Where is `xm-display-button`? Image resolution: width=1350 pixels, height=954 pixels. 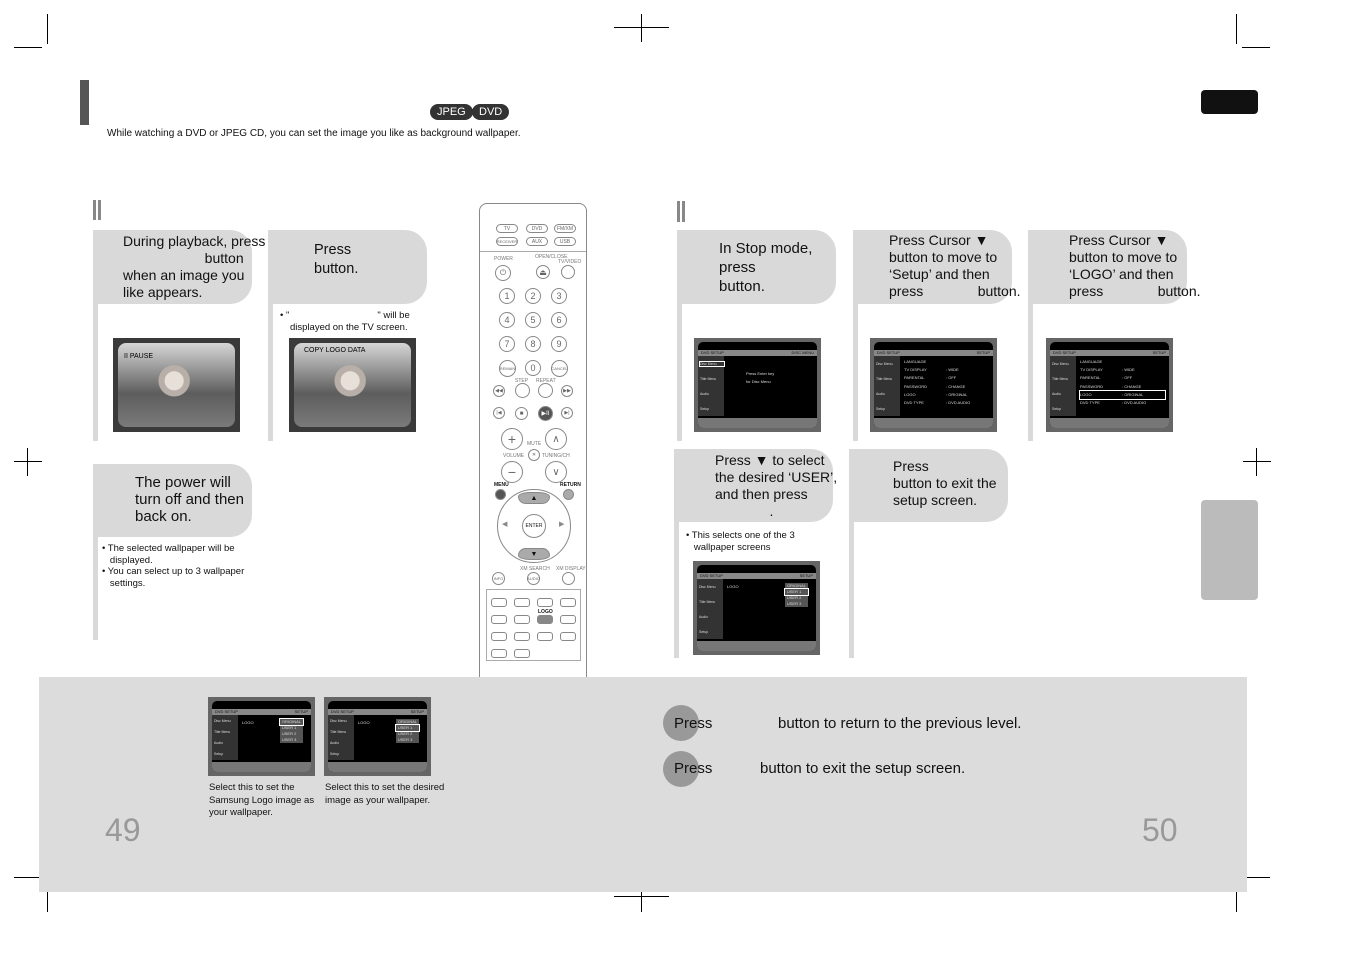
xm-display-button is located at coordinates (568, 578).